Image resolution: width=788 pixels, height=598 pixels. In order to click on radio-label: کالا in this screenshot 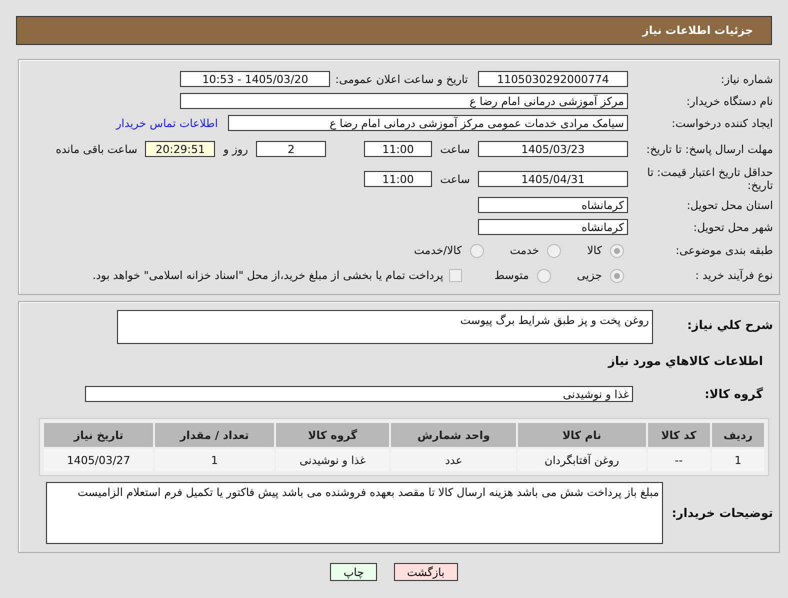, I will do `click(594, 250)`.